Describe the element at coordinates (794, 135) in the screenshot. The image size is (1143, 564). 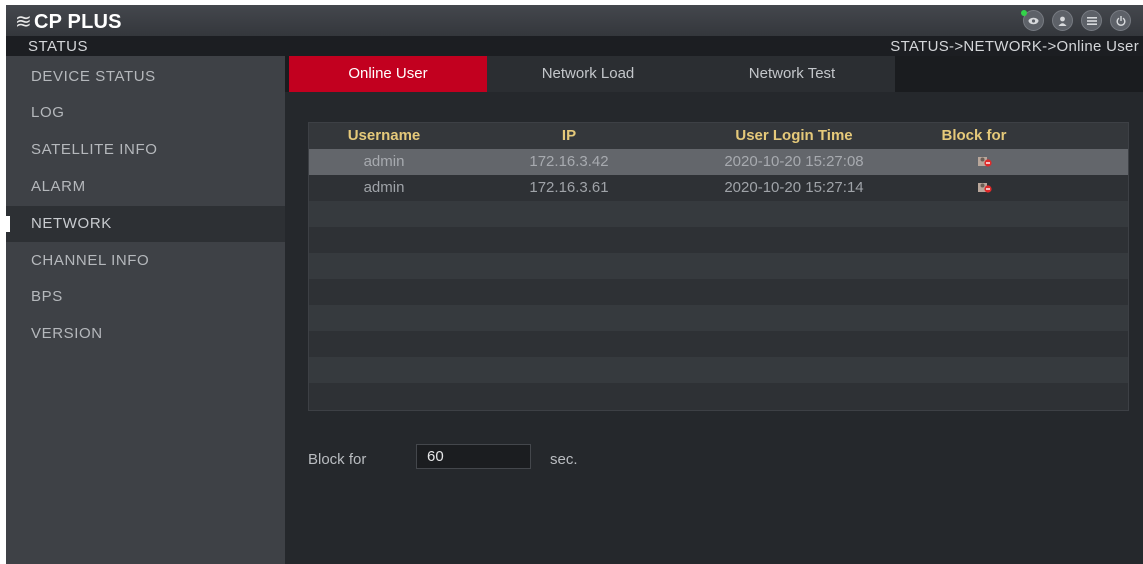
I see `column-header-login-time: User Login Time` at that location.